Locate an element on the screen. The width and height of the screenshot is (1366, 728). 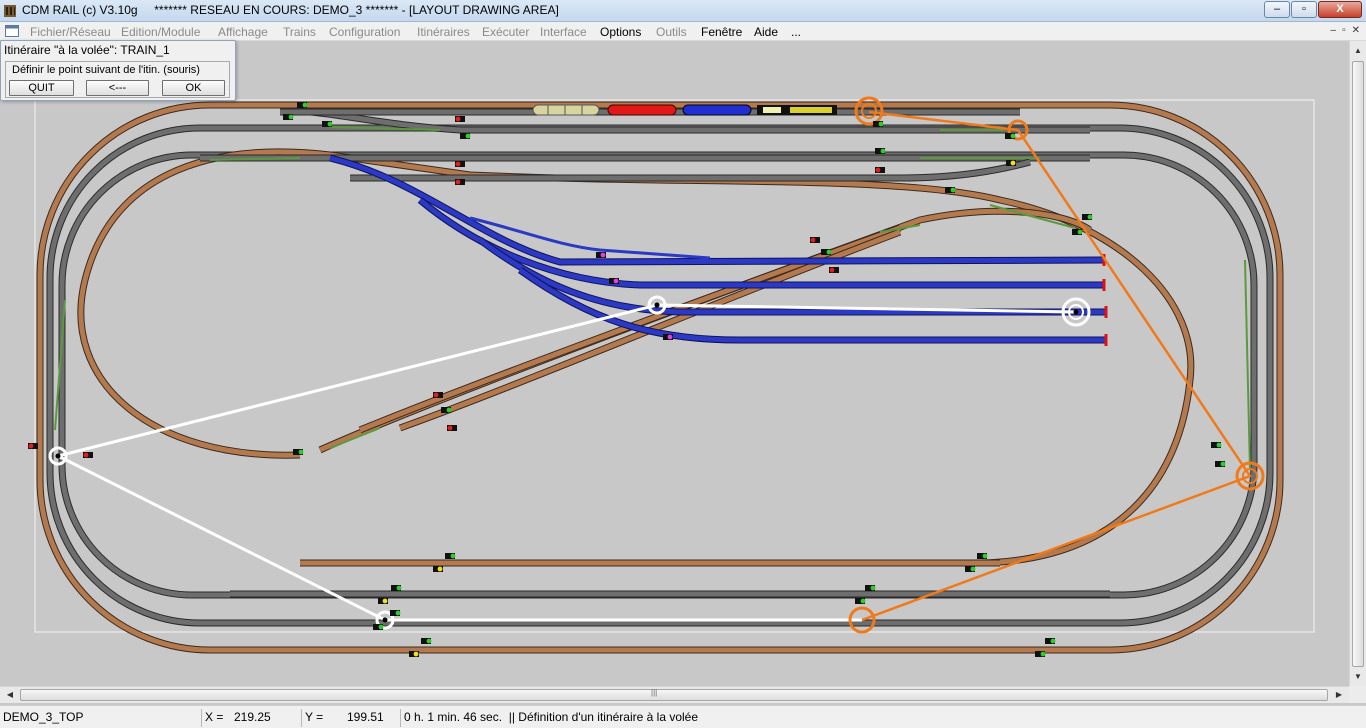
status-x-value: 219.25 is located at coordinates (252, 717).